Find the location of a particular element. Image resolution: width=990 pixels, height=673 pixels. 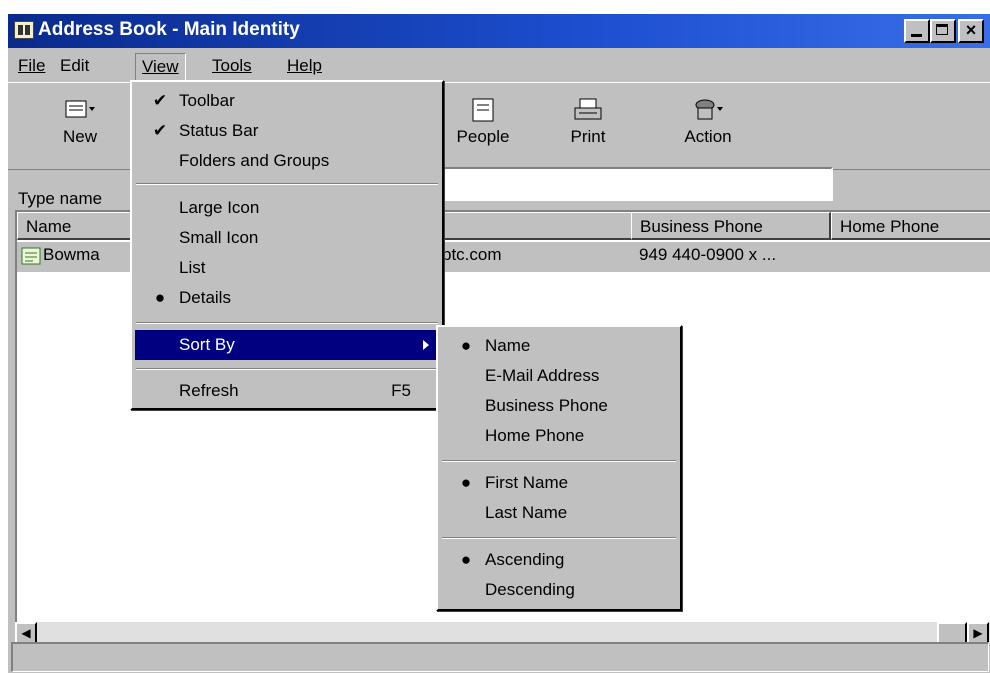

submenu-arrow-icon is located at coordinates (426, 345).